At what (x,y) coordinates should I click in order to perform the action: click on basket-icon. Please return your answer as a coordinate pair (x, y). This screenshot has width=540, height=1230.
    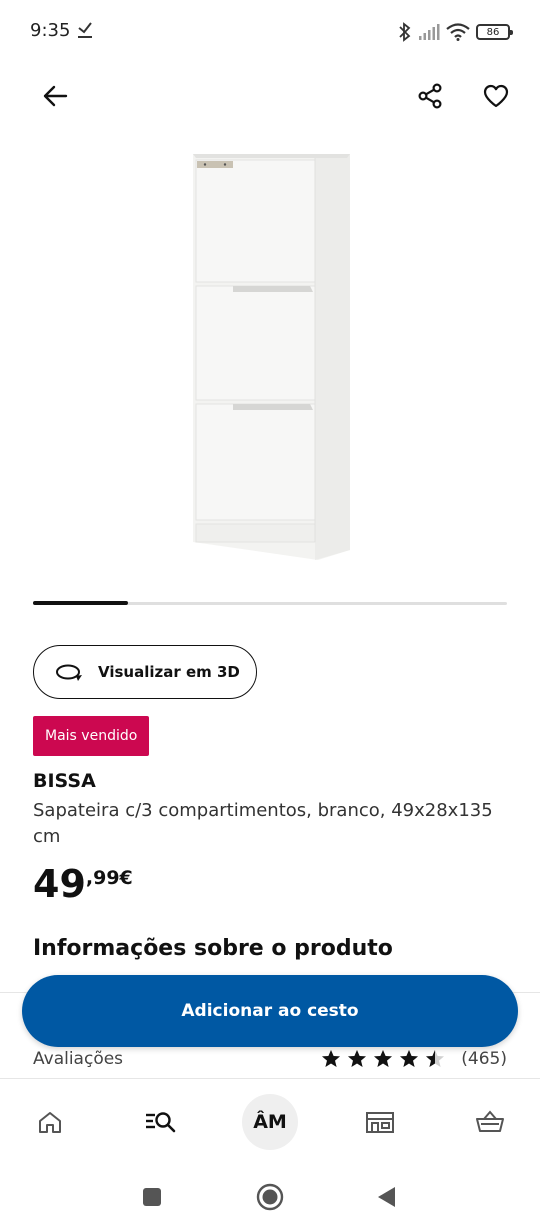
    Looking at the image, I should click on (490, 1121).